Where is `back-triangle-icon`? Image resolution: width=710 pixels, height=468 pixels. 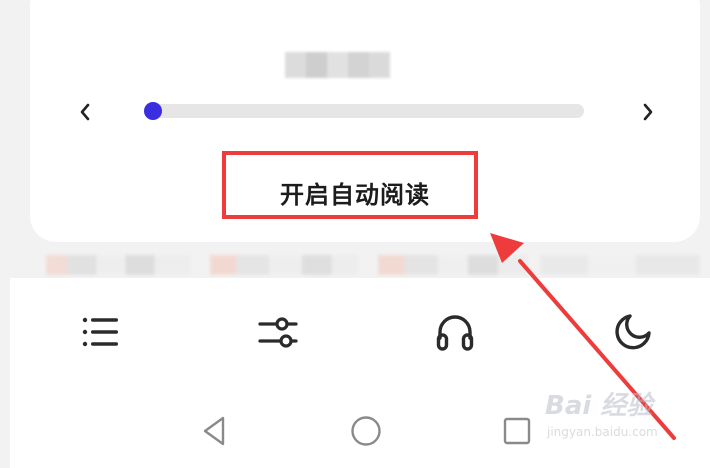 back-triangle-icon is located at coordinates (214, 431).